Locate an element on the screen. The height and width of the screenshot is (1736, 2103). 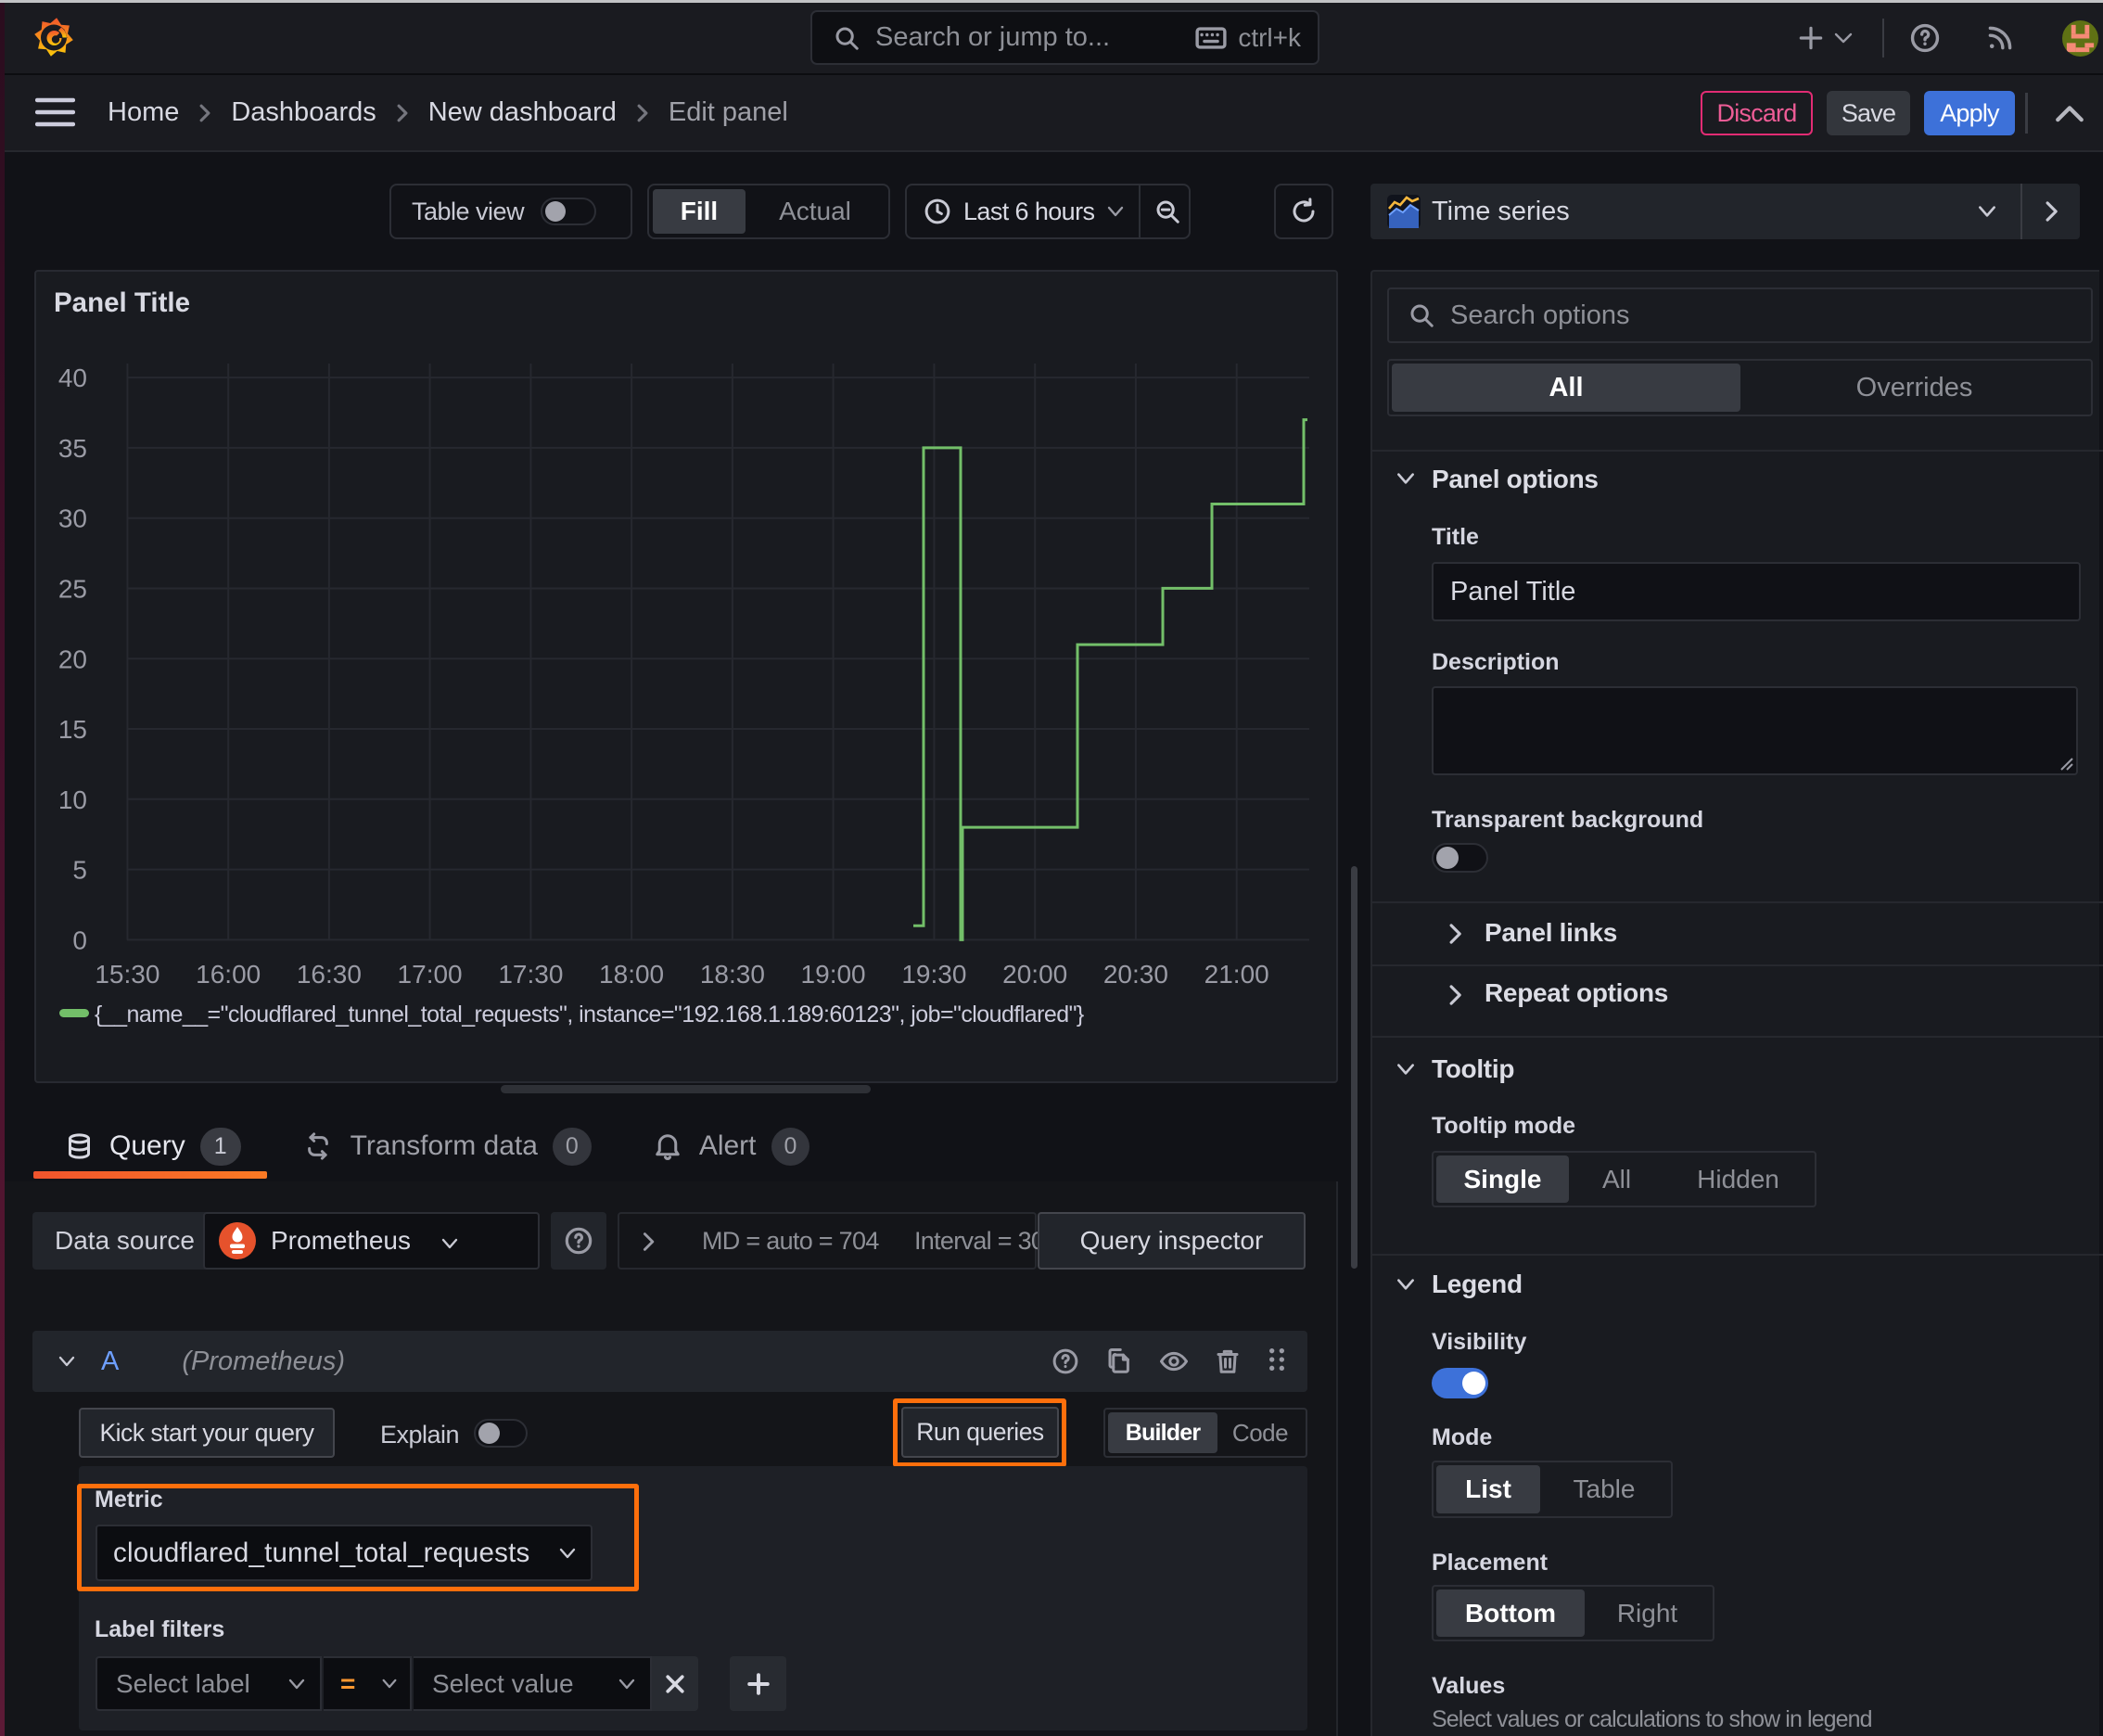
svg-text: 20:30 is located at coordinates (1135, 974).